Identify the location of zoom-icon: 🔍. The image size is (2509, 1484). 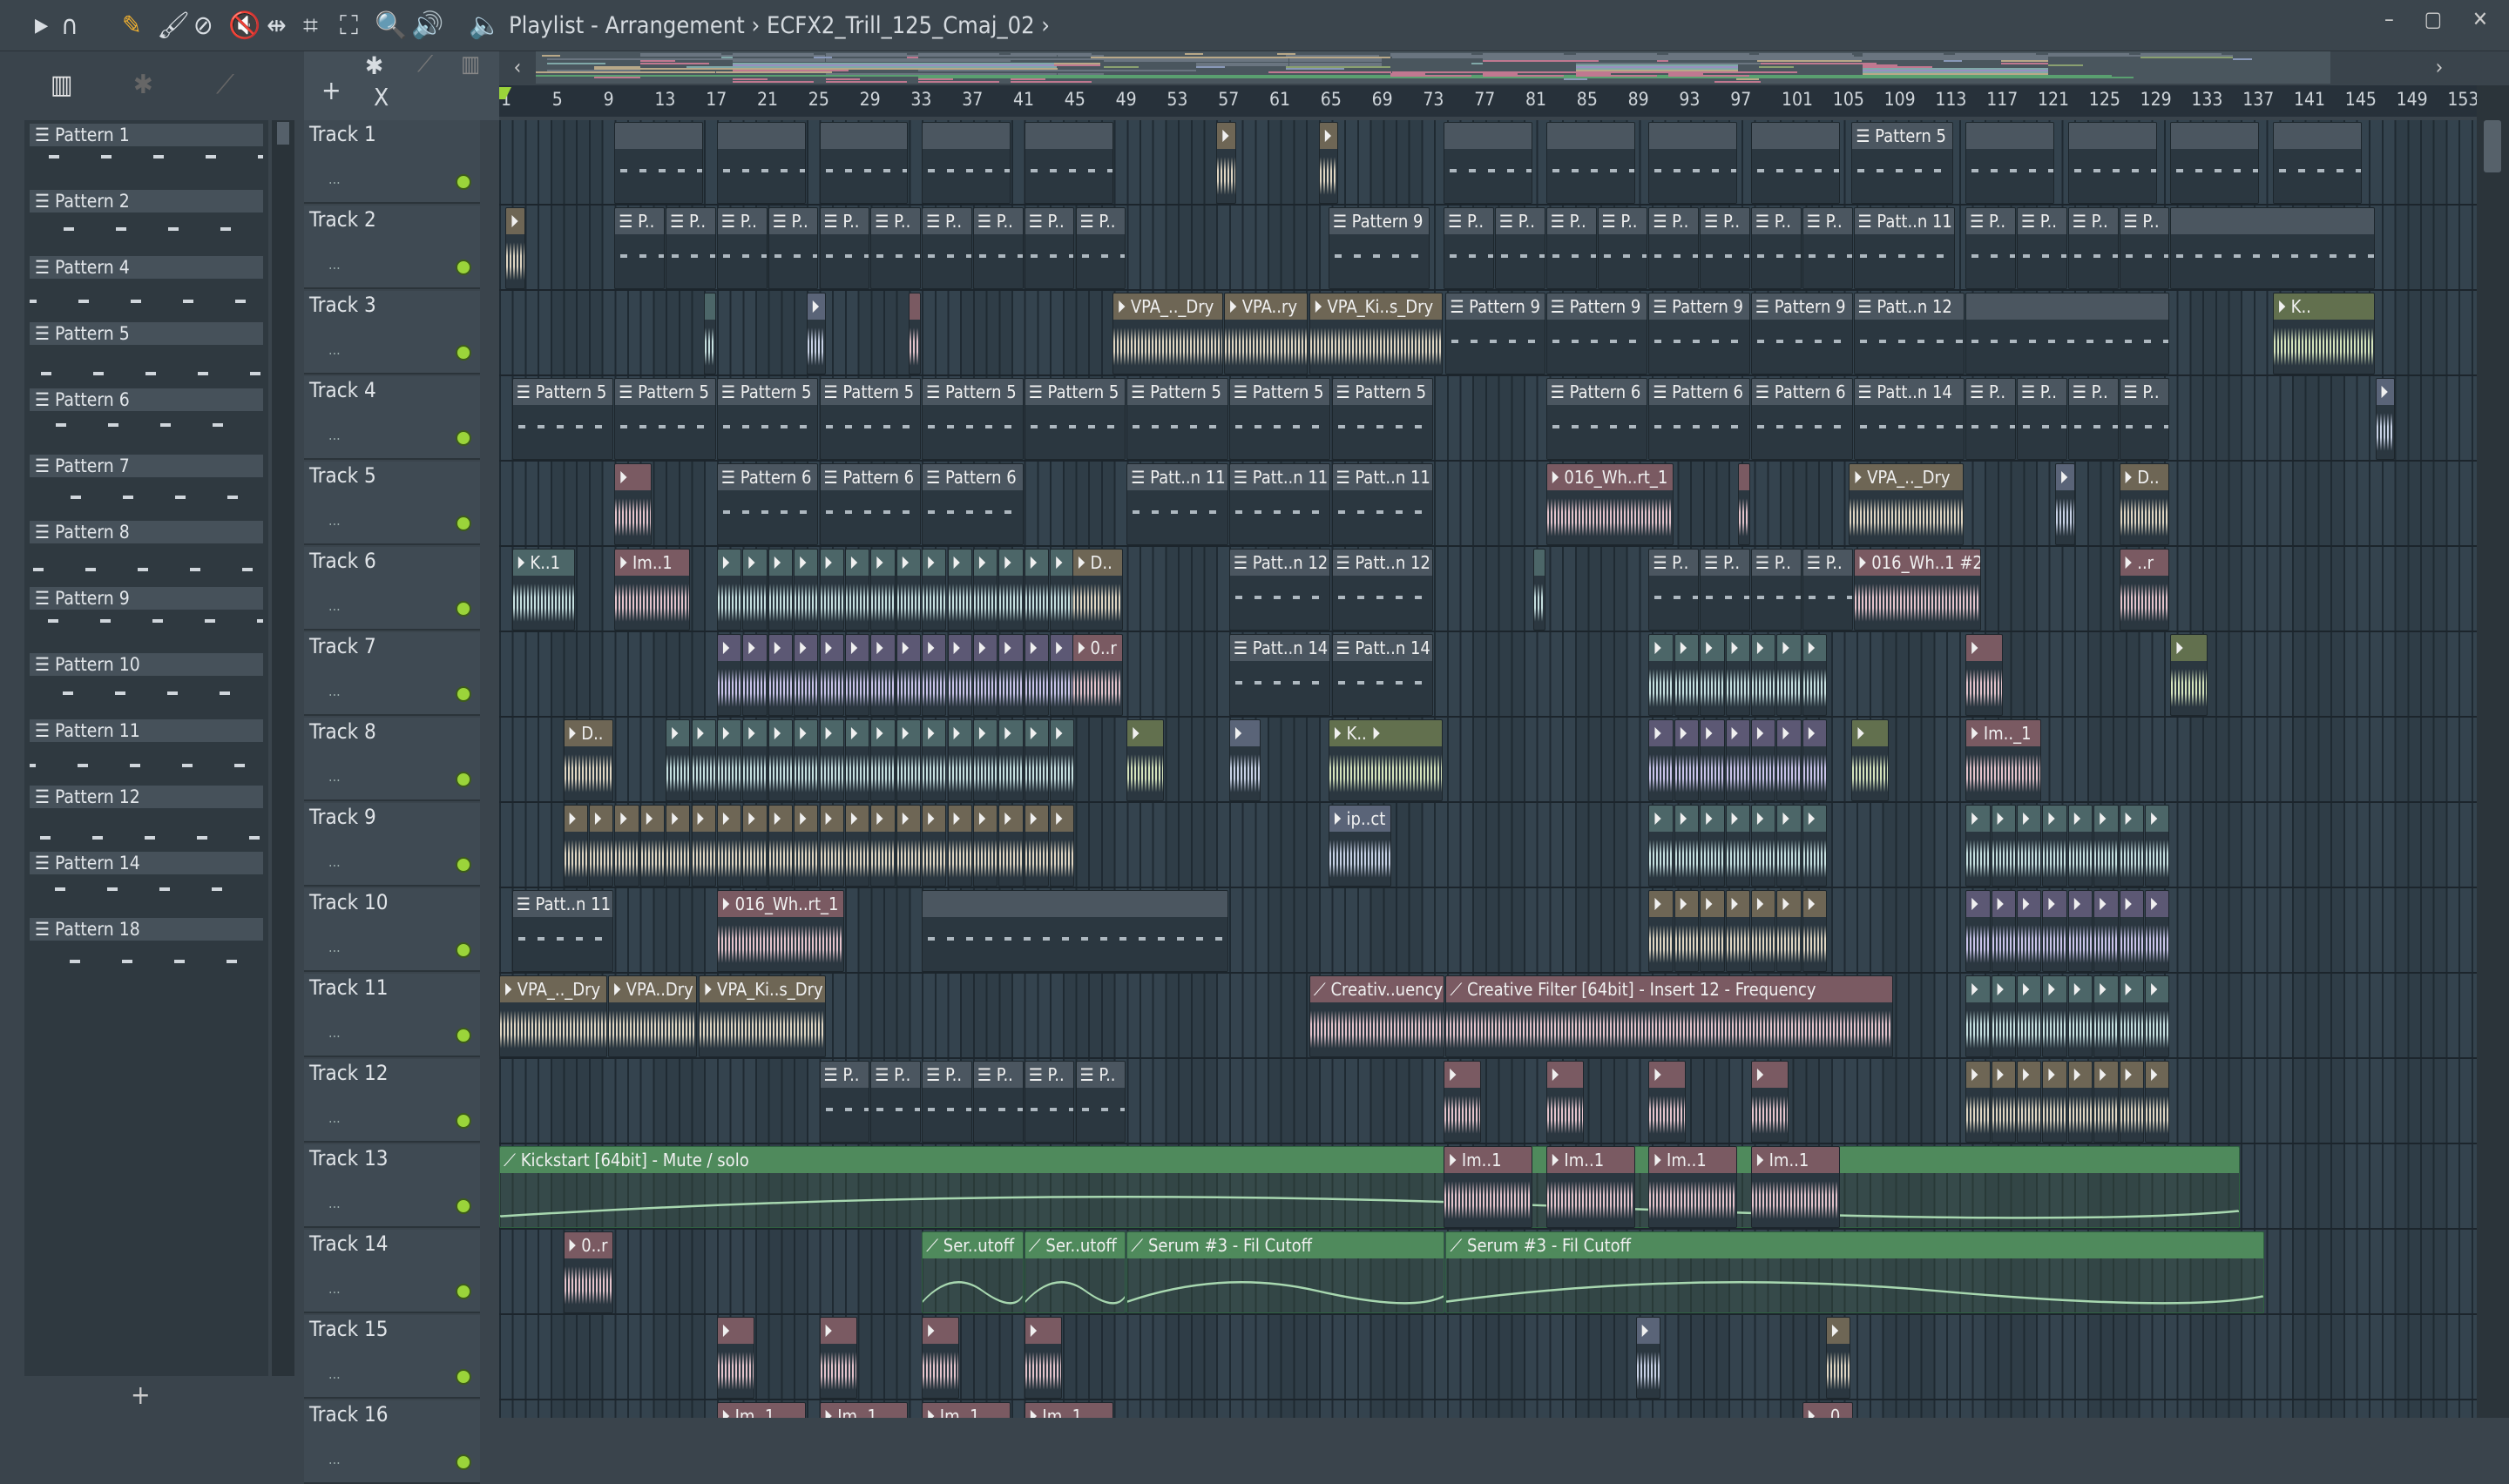
(391, 27).